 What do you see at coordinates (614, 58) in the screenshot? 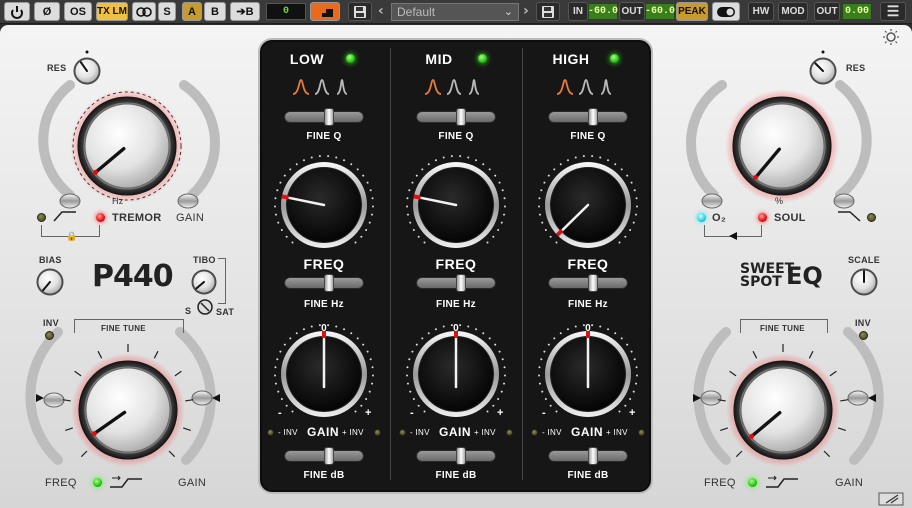
I see `high-band-led` at bounding box center [614, 58].